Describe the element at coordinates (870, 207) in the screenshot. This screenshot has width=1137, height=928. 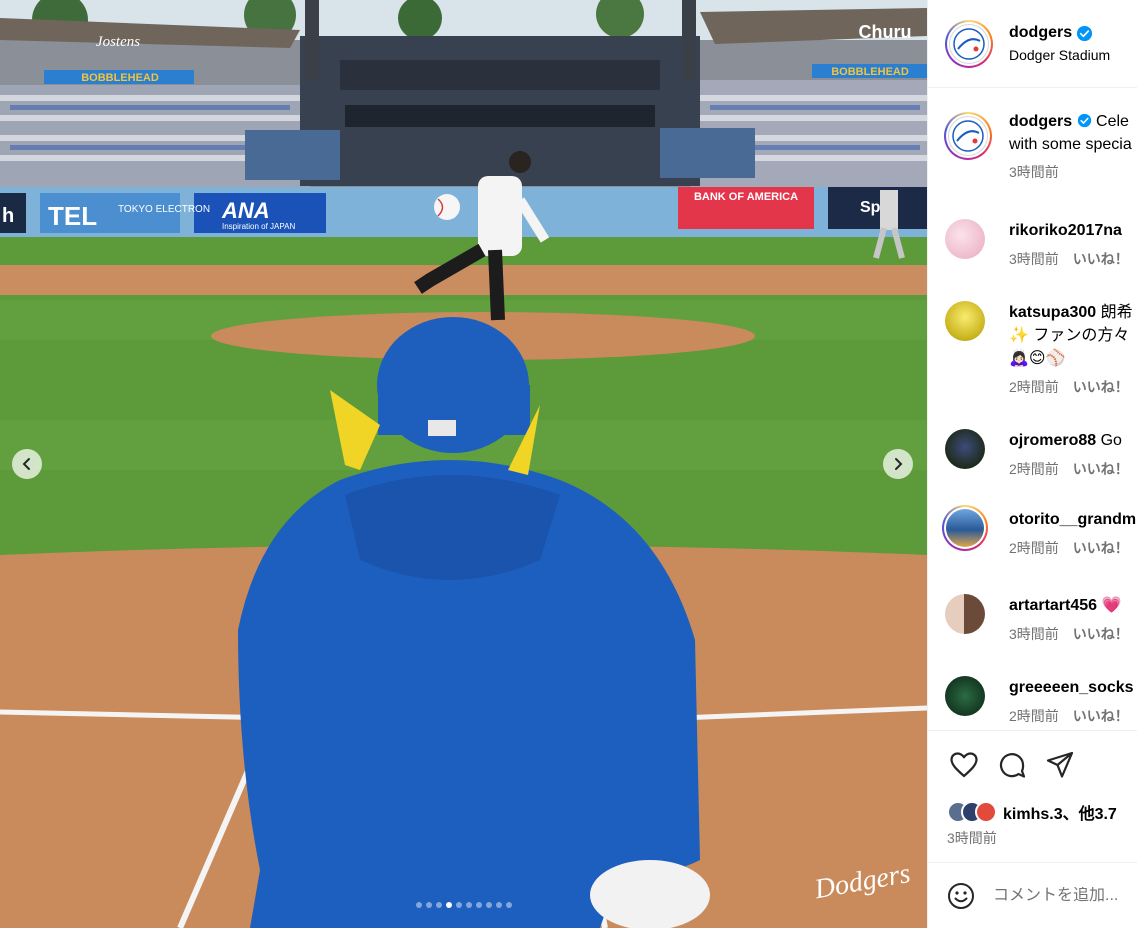
I see `sports-sign: Sp` at that location.